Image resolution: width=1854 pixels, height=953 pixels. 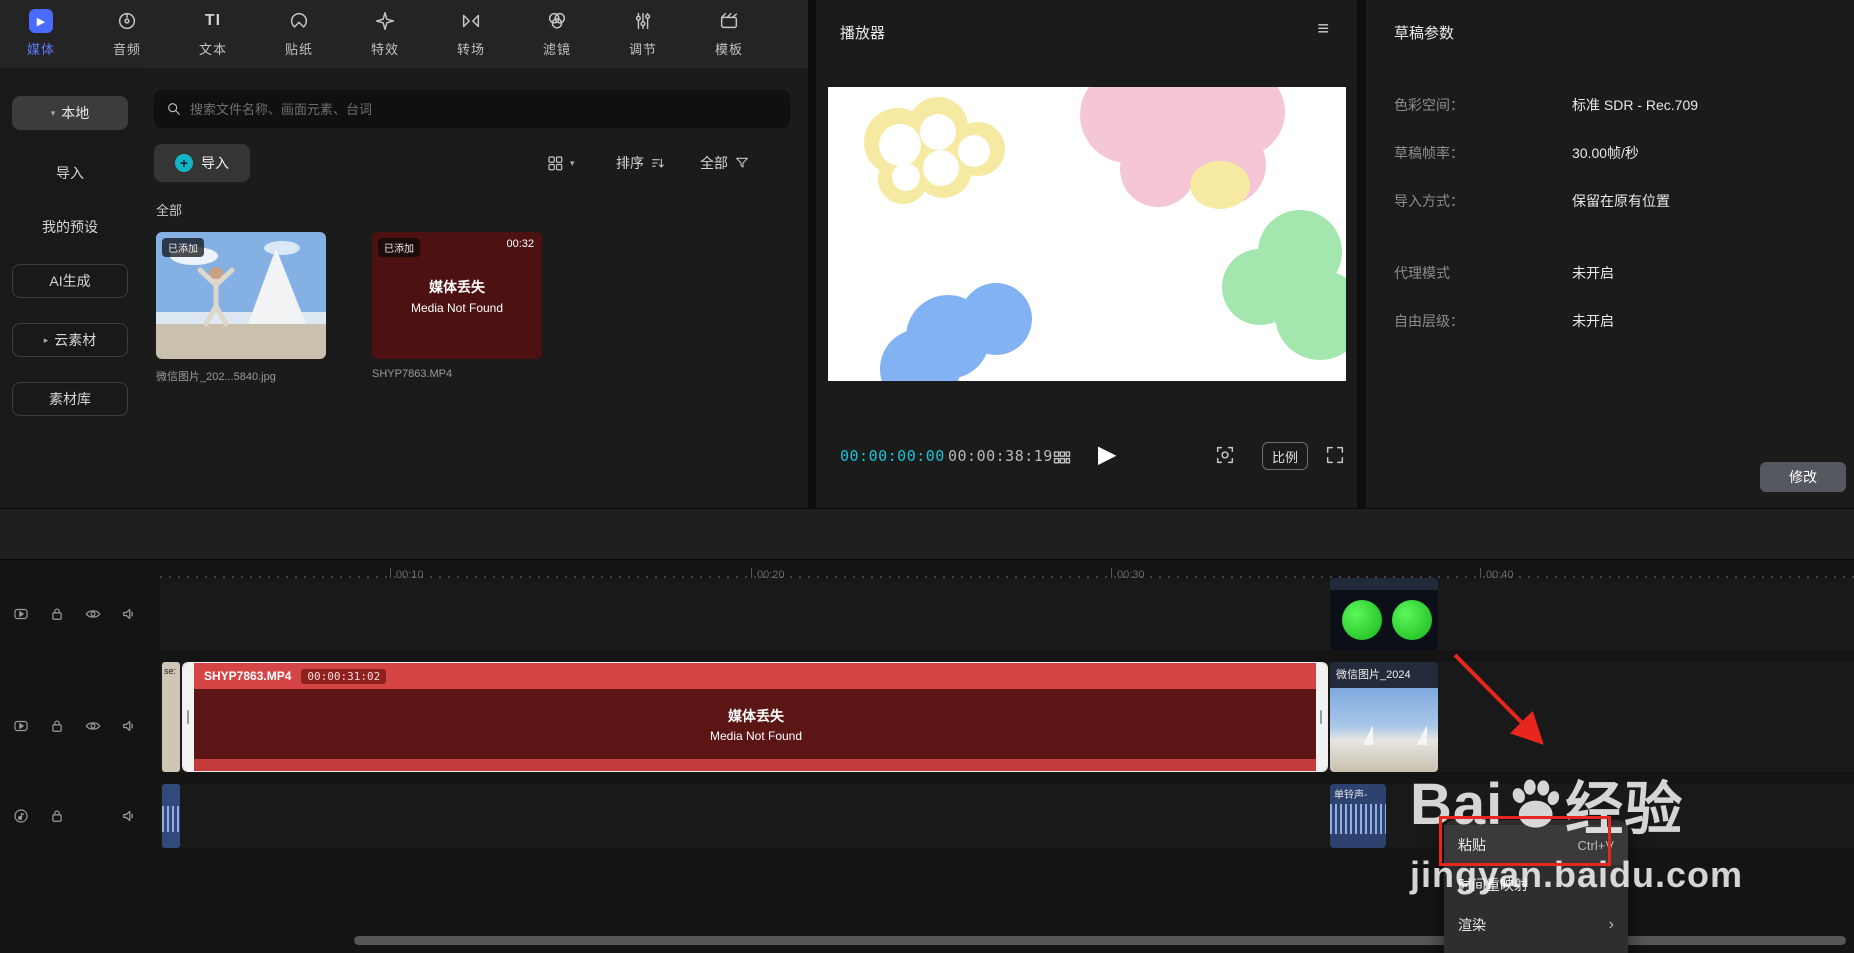 What do you see at coordinates (385, 33) in the screenshot?
I see `tab-effects: 特效` at bounding box center [385, 33].